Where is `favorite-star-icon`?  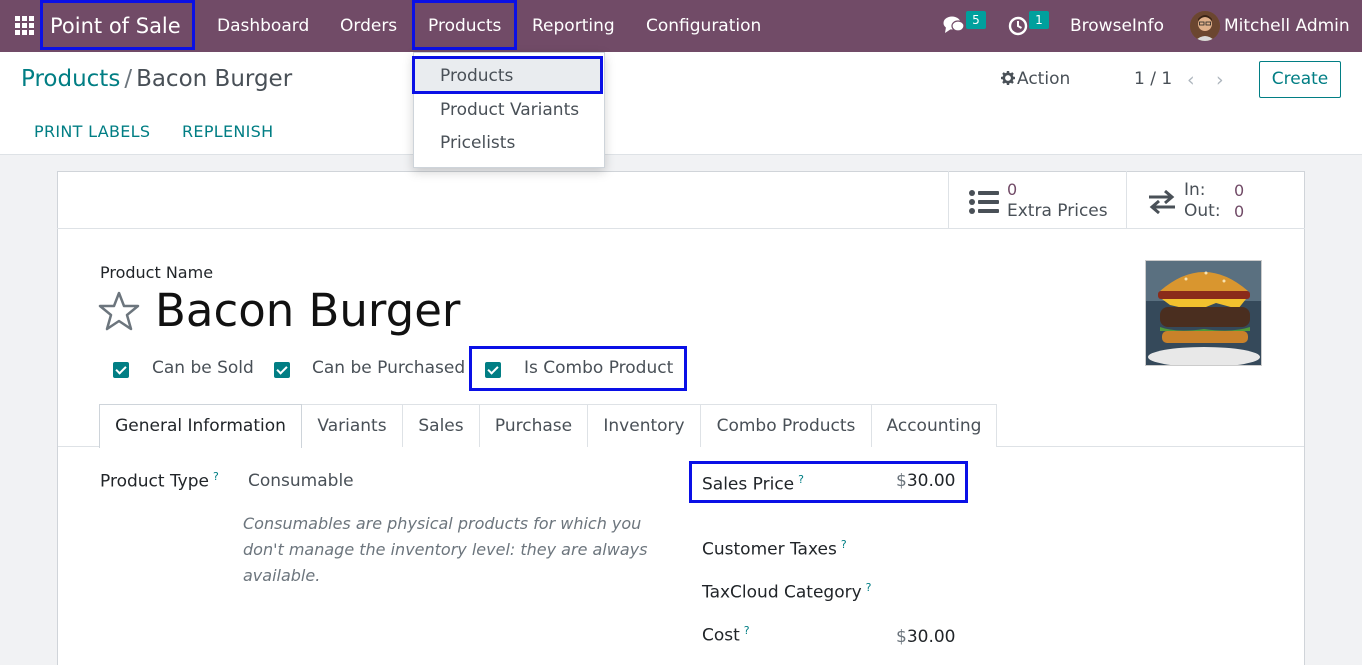 favorite-star-icon is located at coordinates (119, 311).